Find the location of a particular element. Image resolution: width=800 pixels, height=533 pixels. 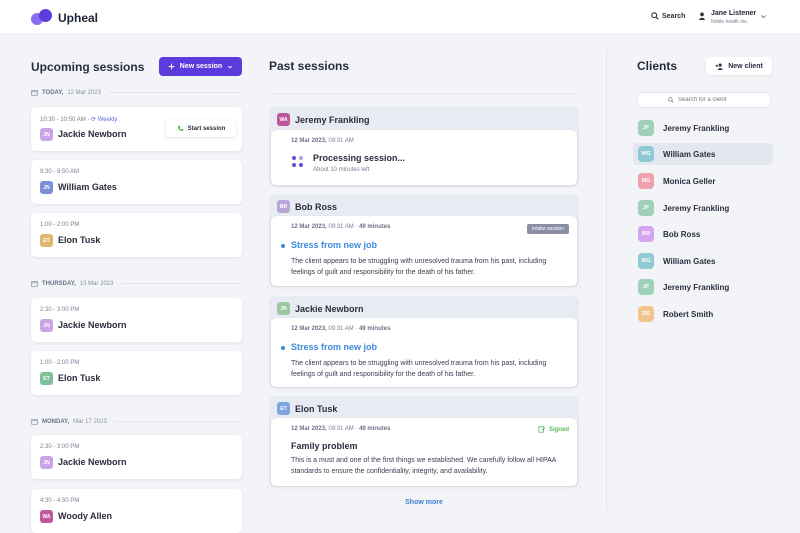

clients-title: Clients is located at coordinates (657, 66).